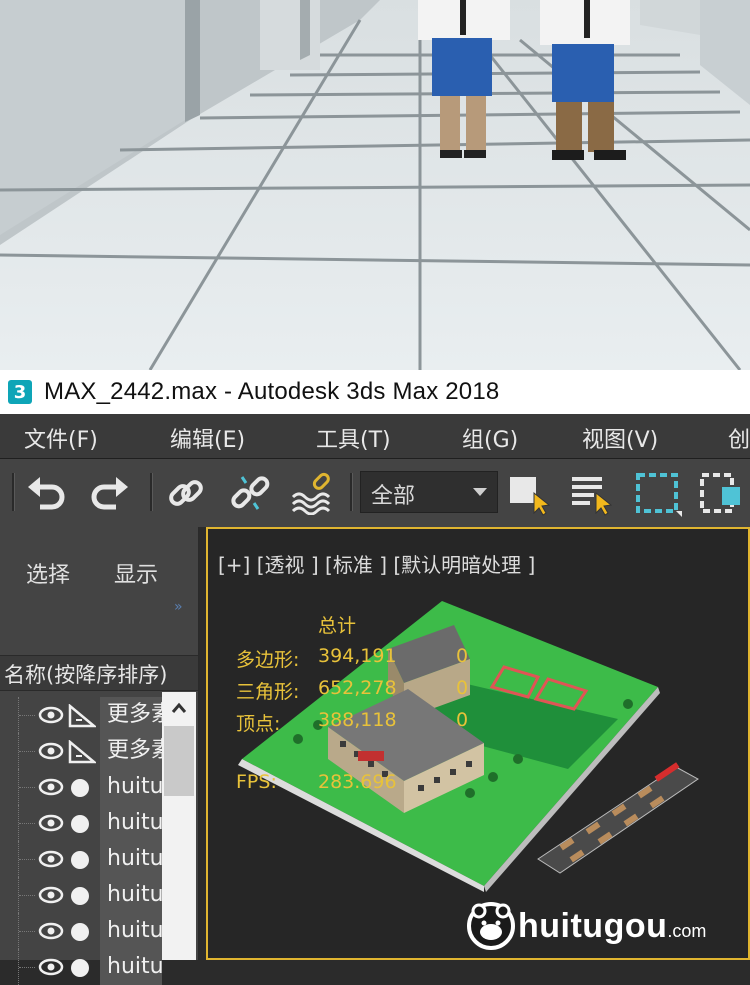 This screenshot has height=985, width=750. Describe the element at coordinates (250, 493) in the screenshot. I see `unlink-button` at that location.